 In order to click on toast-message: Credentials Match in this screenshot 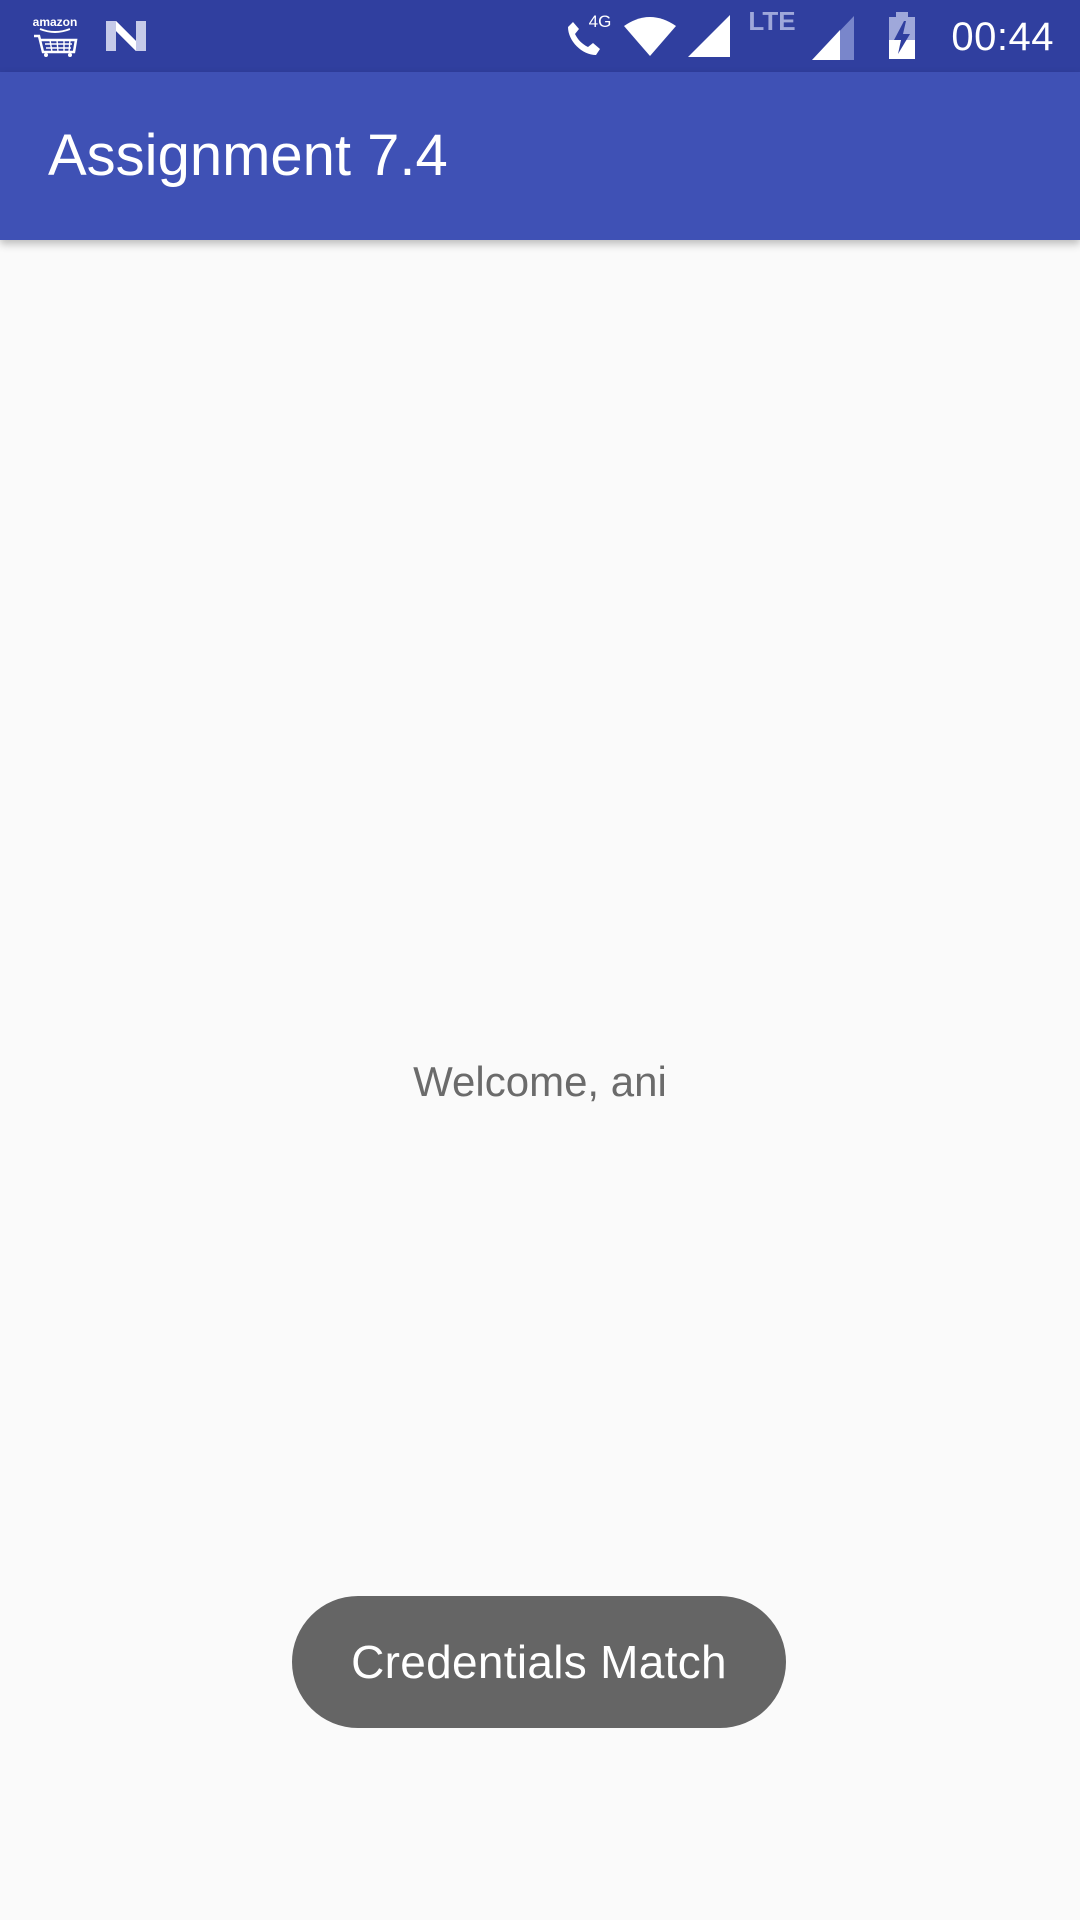, I will do `click(539, 1662)`.